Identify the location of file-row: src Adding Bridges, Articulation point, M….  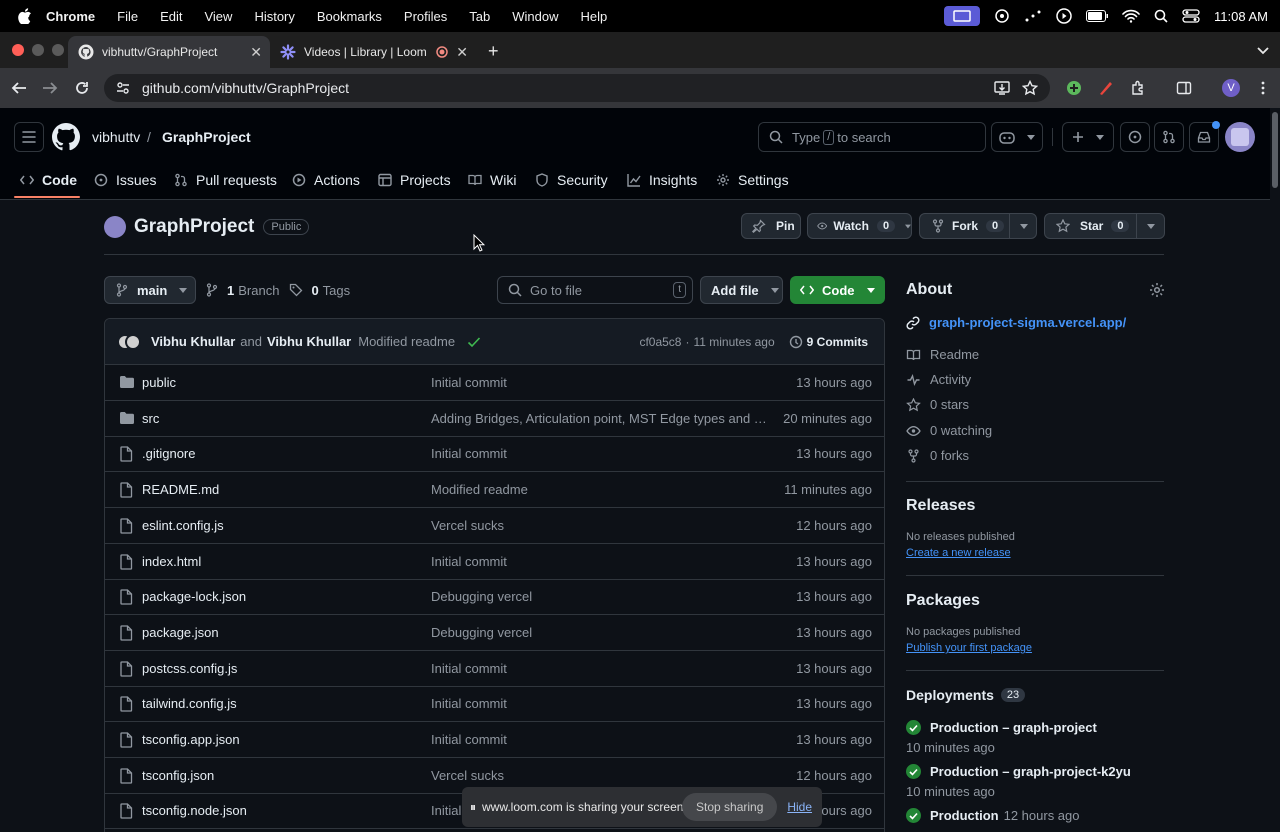
(494, 419).